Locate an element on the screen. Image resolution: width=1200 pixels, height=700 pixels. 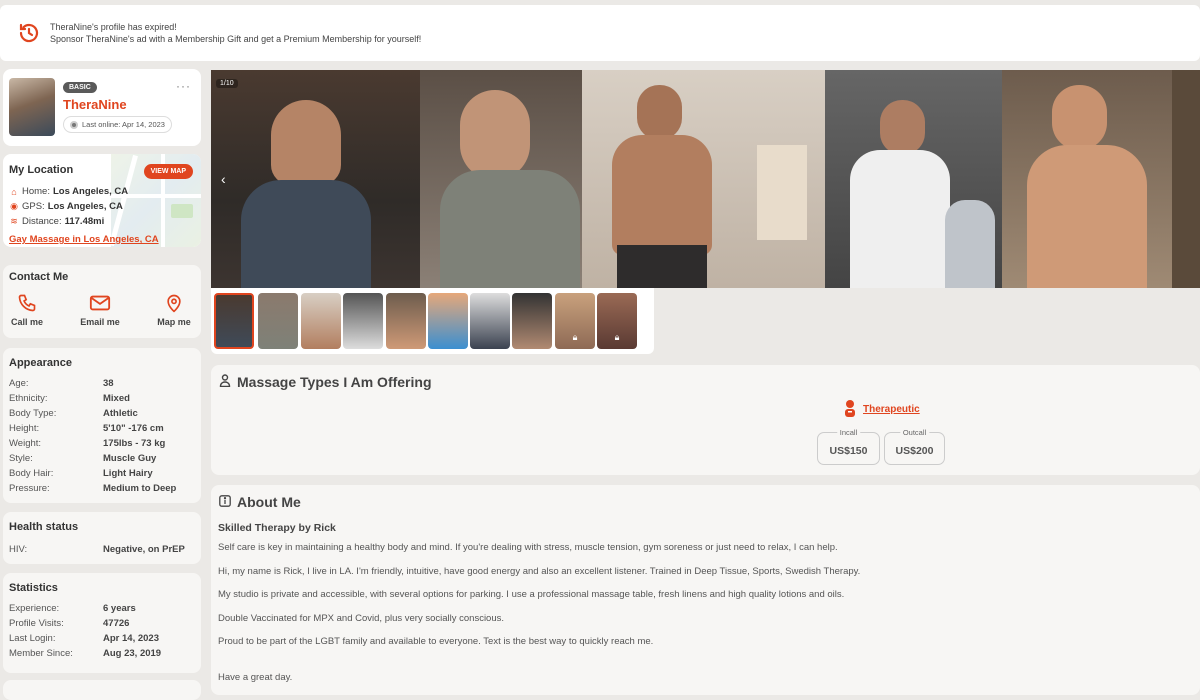
next-sidebar-card is located at coordinates (102, 690).